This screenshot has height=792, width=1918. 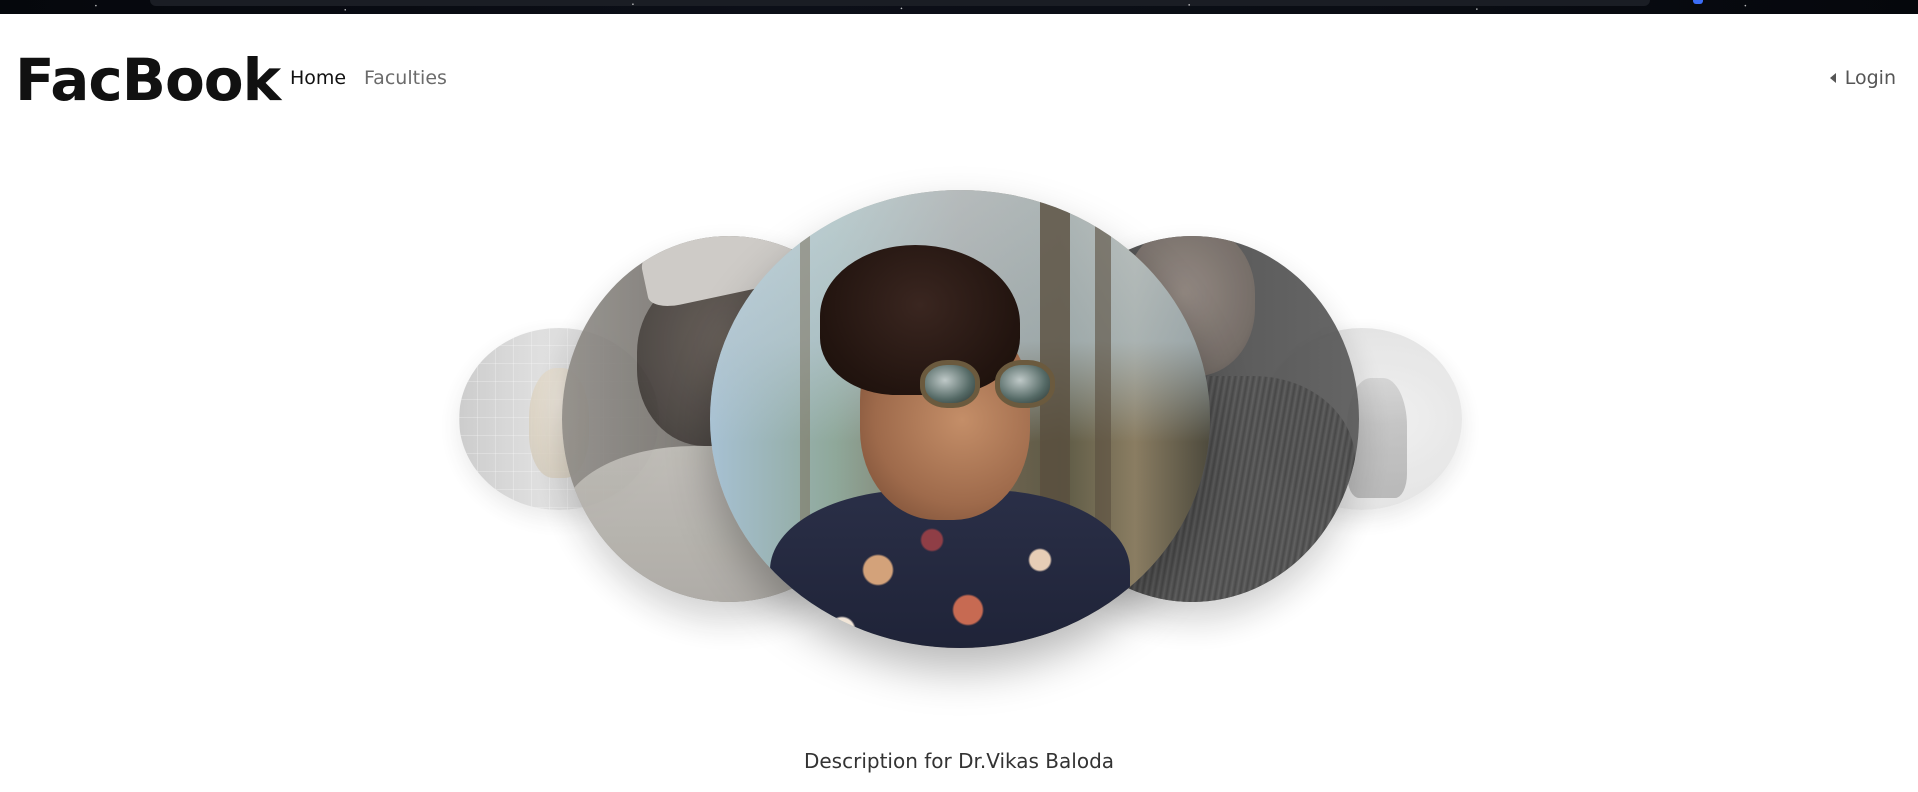 I want to click on browser-top-strip, so click(x=959, y=7).